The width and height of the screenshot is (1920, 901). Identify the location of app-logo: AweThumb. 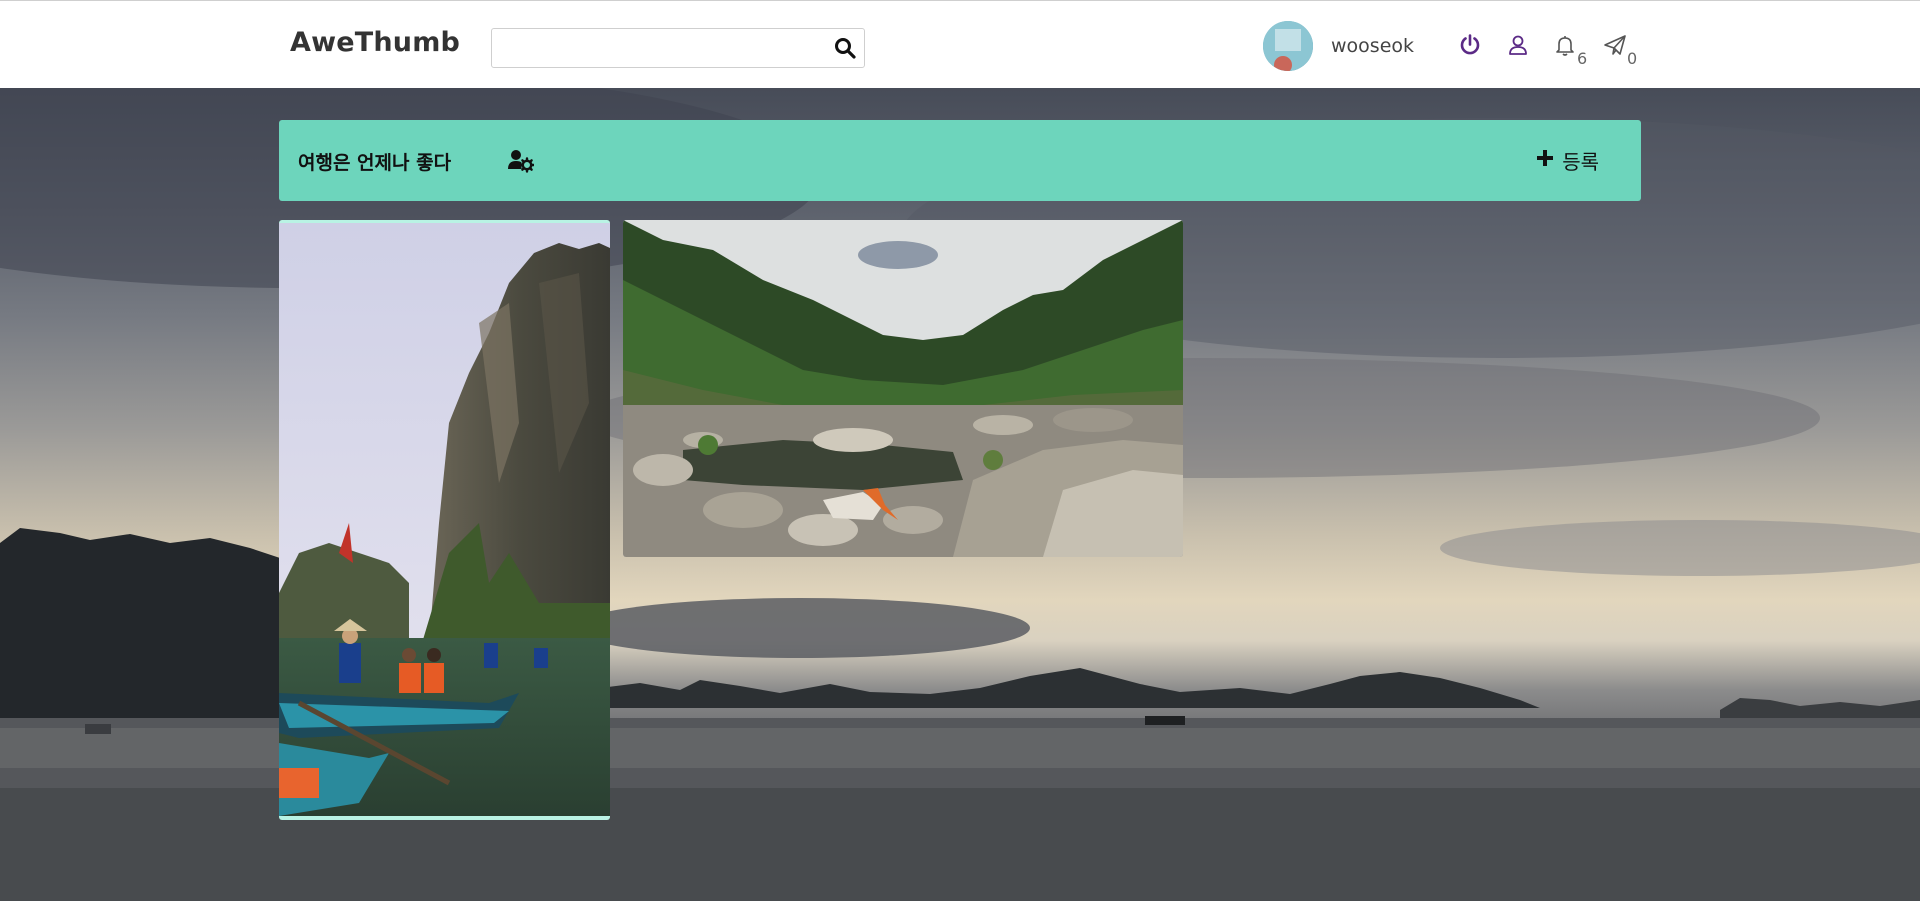
(375, 42).